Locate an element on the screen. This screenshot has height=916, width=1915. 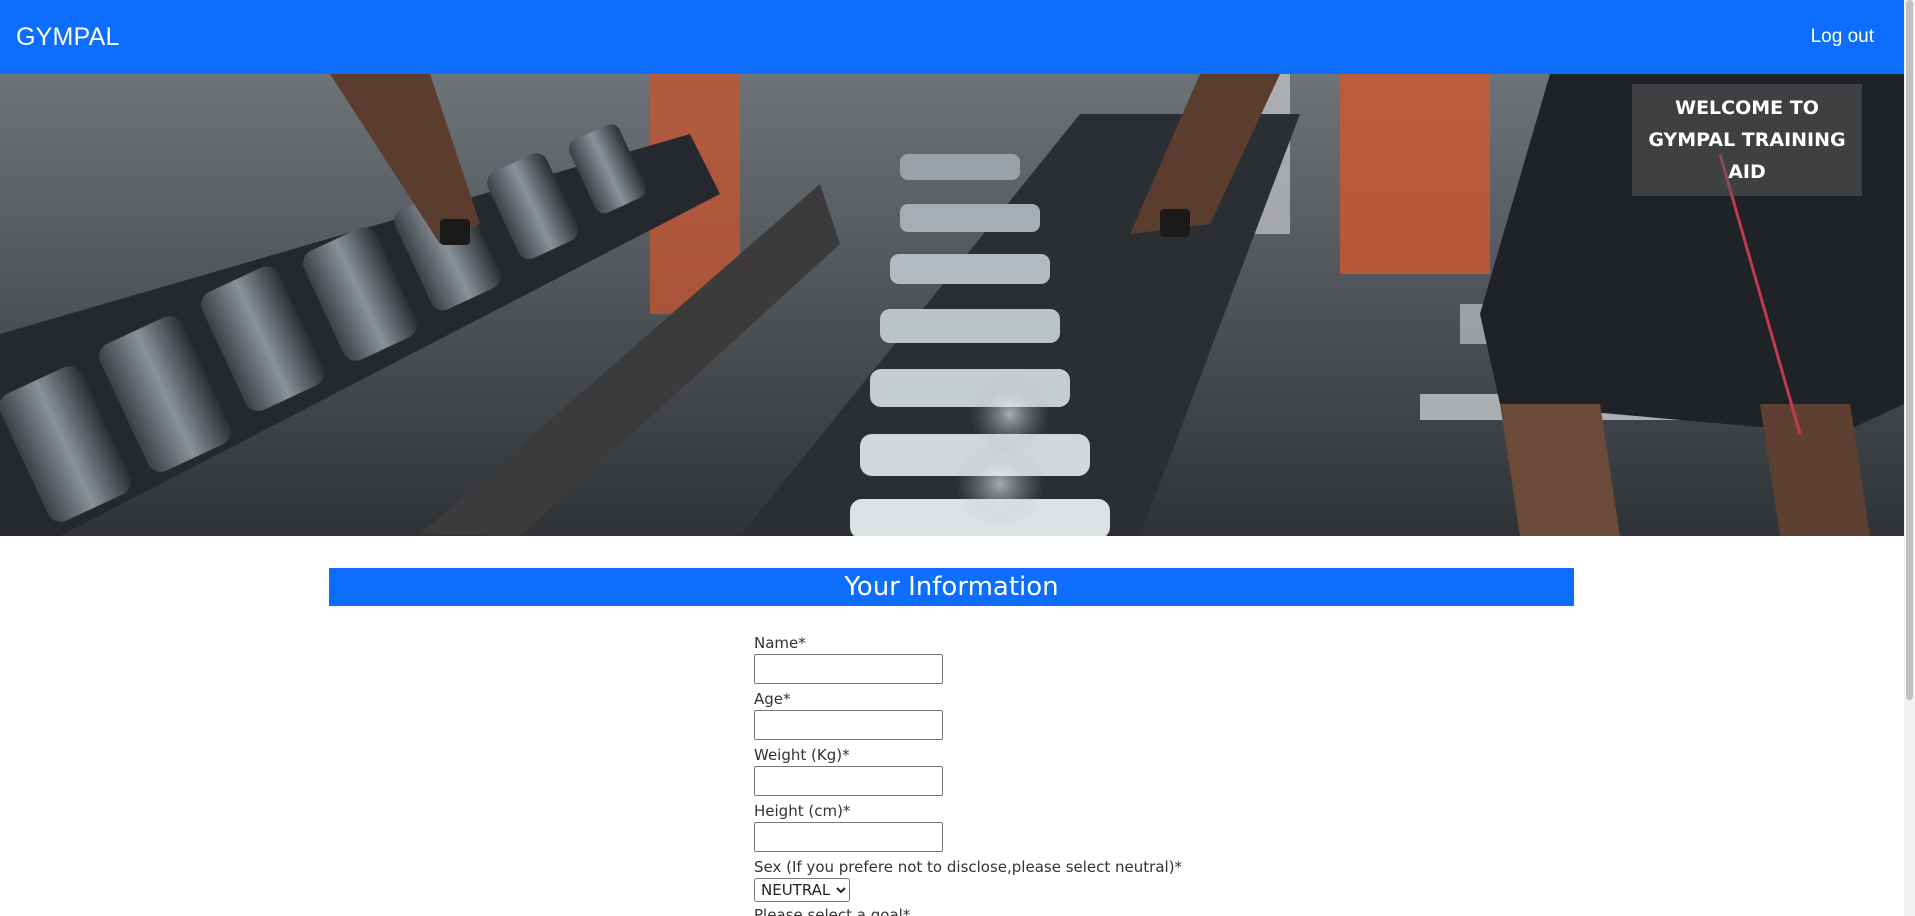
age-input is located at coordinates (848, 725).